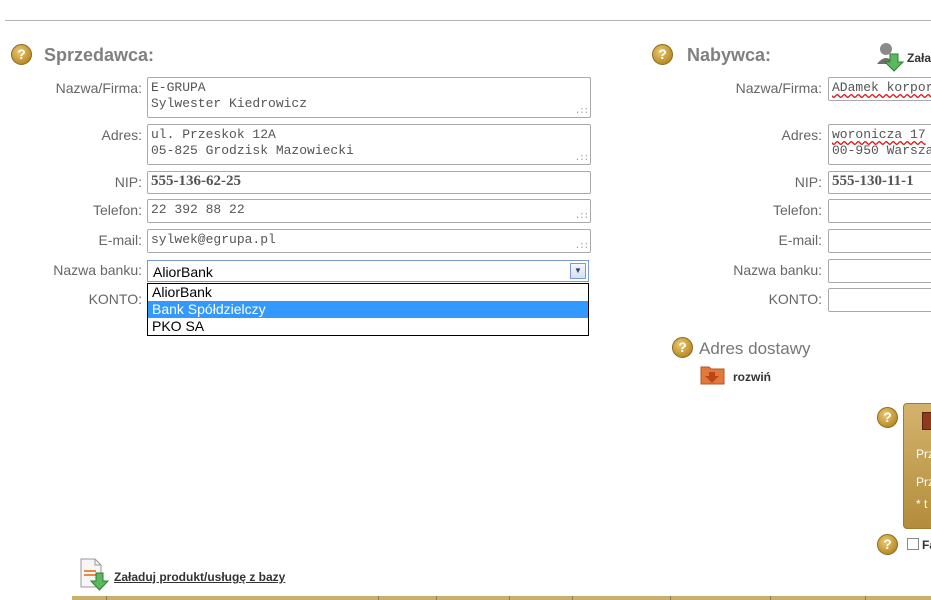  Describe the element at coordinates (229, 103) in the screenshot. I see `seller-name-line2: Sylwester Kiedrowicz` at that location.